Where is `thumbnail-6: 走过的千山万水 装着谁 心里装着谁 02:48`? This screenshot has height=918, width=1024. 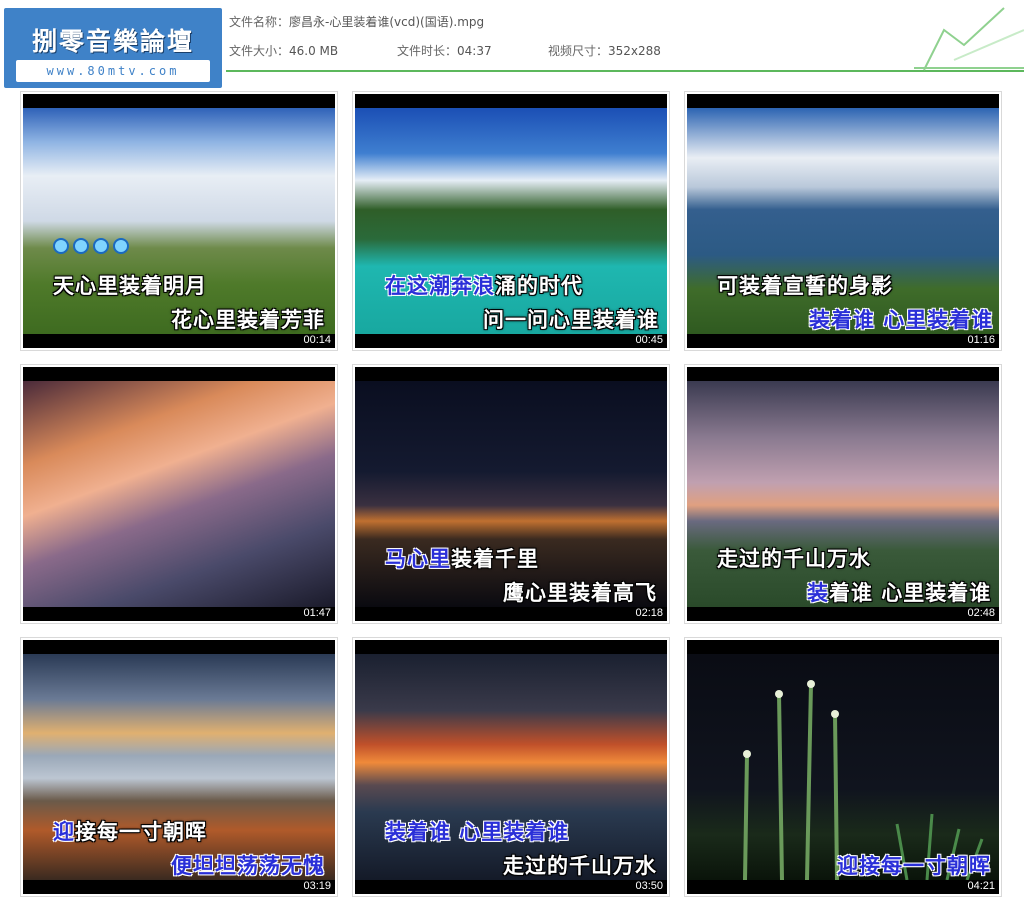
thumbnail-6: 走过的千山万水 装着谁 心里装着谁 02:48 is located at coordinates (843, 494).